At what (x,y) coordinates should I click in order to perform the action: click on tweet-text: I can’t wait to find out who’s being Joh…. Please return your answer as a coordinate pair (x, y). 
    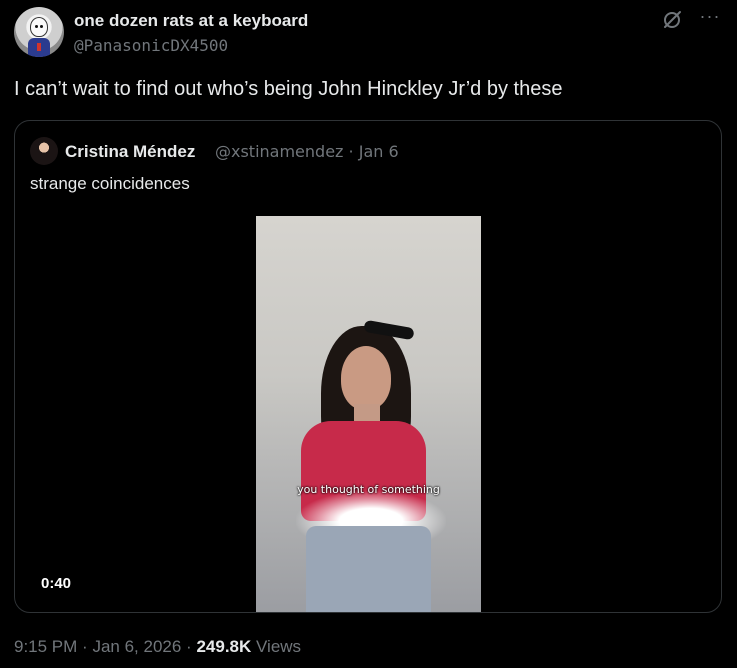
    Looking at the image, I should click on (288, 89).